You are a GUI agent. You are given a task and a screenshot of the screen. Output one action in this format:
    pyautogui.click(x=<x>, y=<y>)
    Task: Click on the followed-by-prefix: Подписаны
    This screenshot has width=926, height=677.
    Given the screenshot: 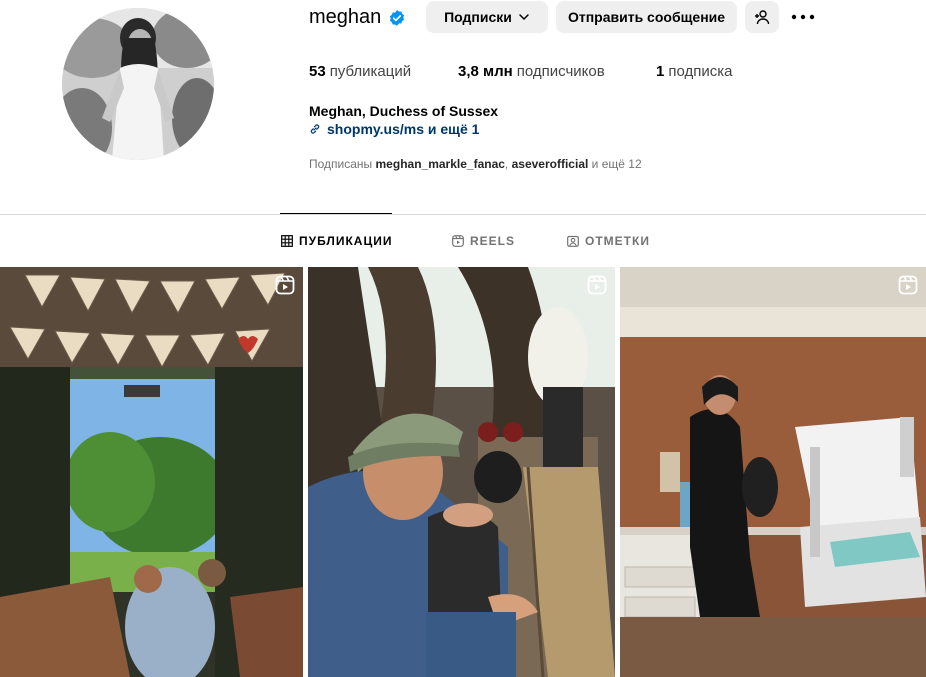 What is the action you would take?
    pyautogui.click(x=341, y=164)
    